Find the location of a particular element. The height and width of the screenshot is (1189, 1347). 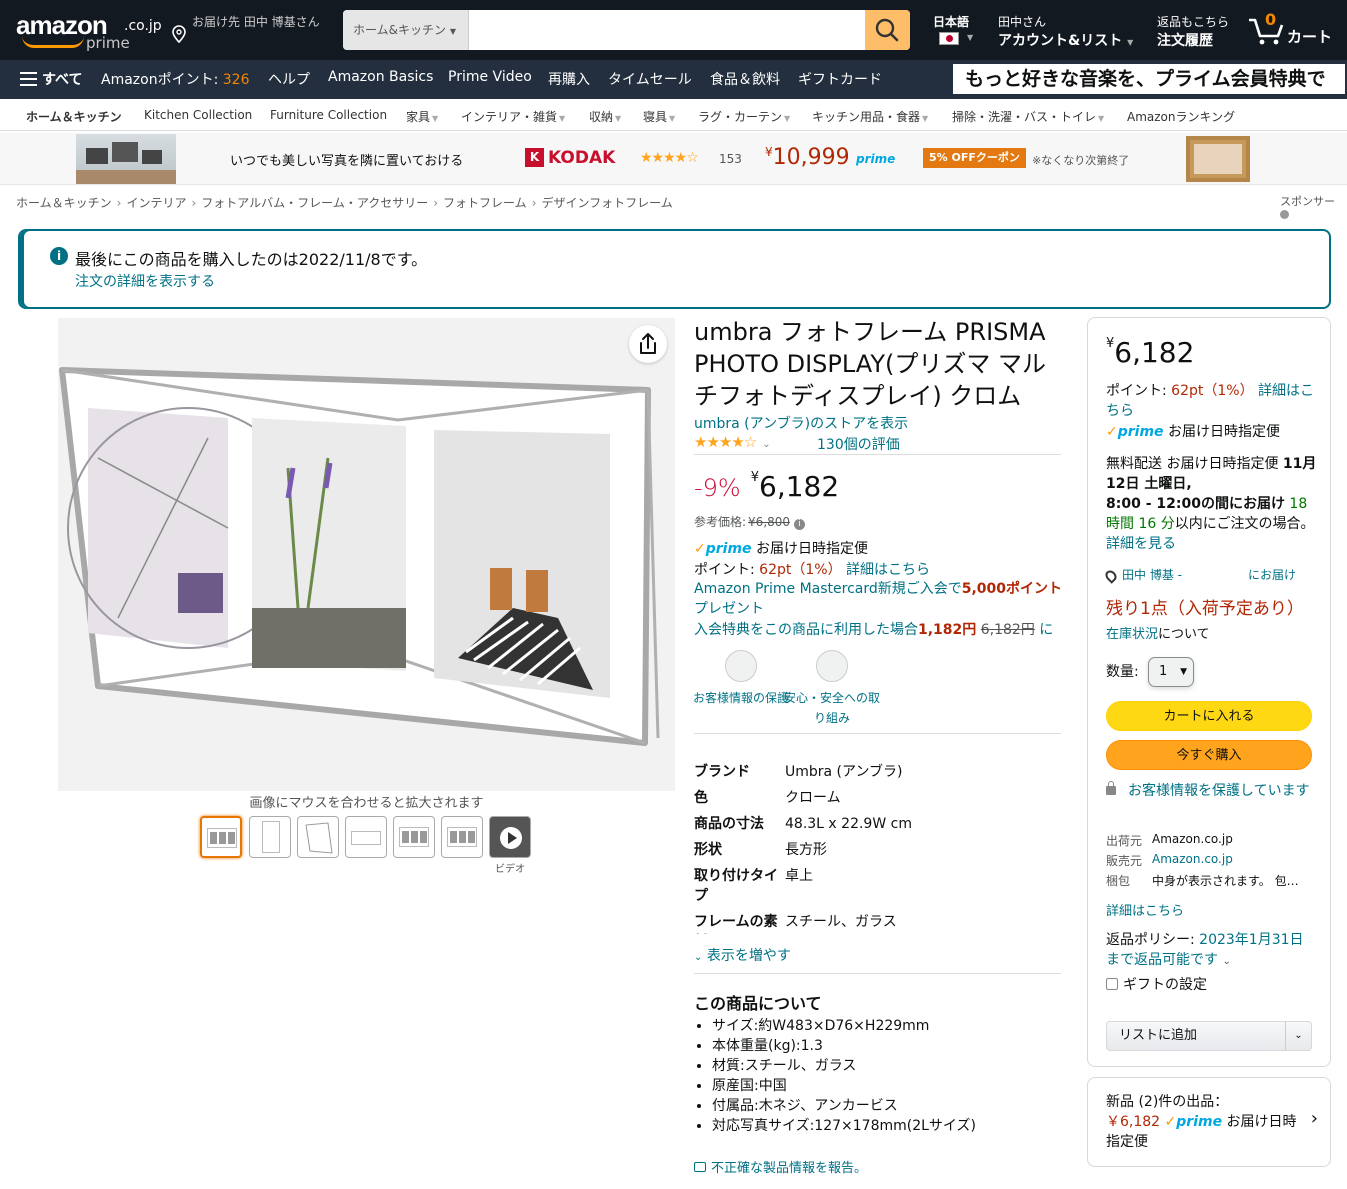

mc-points: 5,000ポイント is located at coordinates (1012, 589).